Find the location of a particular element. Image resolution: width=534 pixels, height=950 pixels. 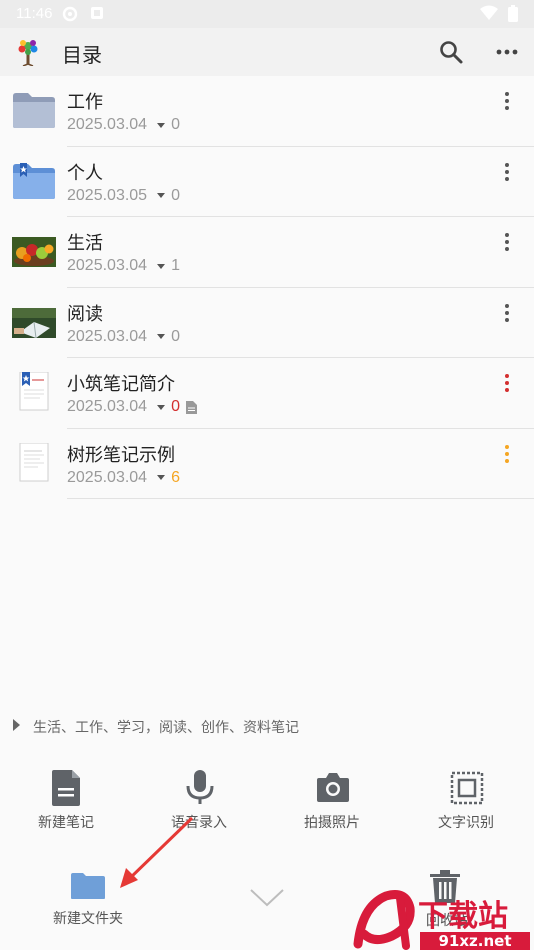

watermark-main-text: 下载站 is located at coordinates (463, 916).